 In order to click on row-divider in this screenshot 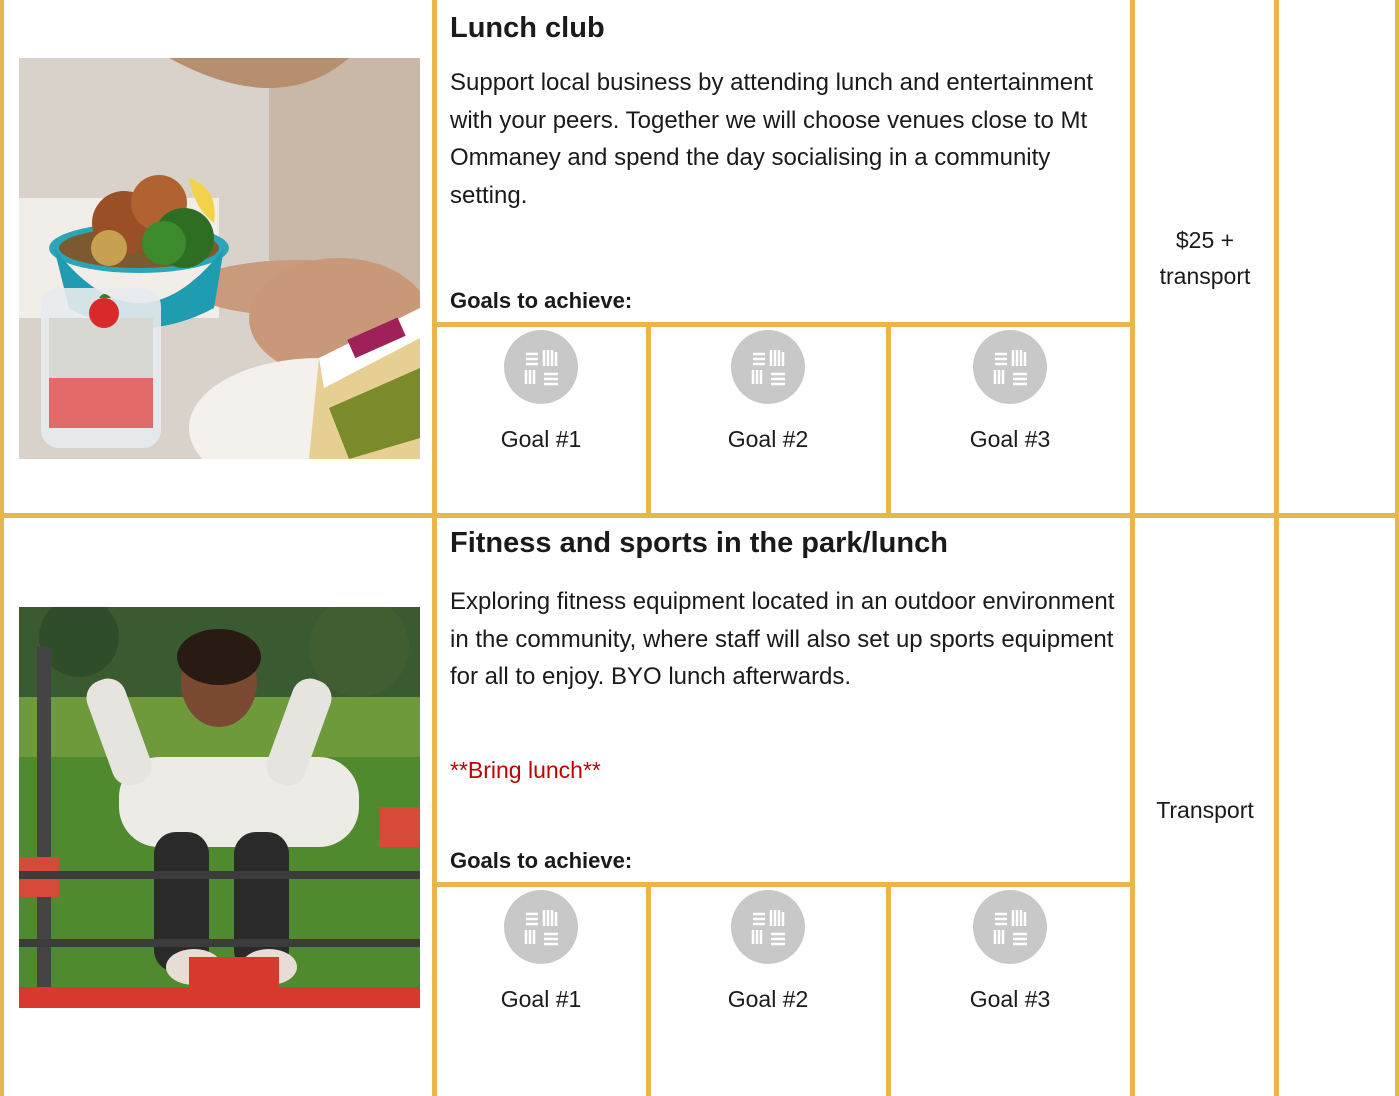, I will do `click(699, 515)`.